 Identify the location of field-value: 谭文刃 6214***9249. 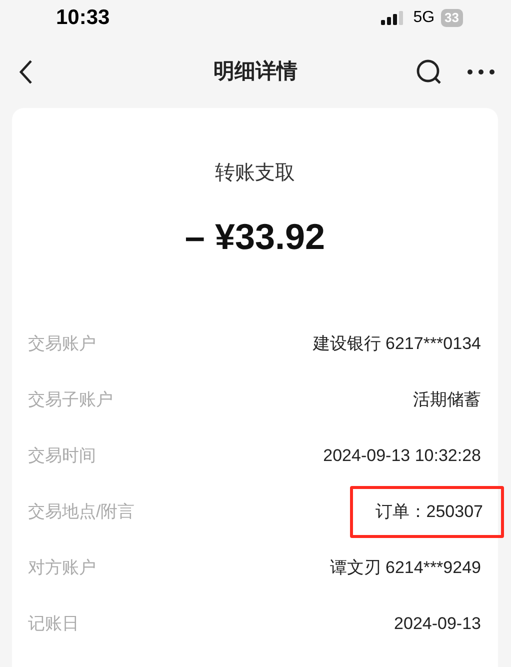
(405, 568).